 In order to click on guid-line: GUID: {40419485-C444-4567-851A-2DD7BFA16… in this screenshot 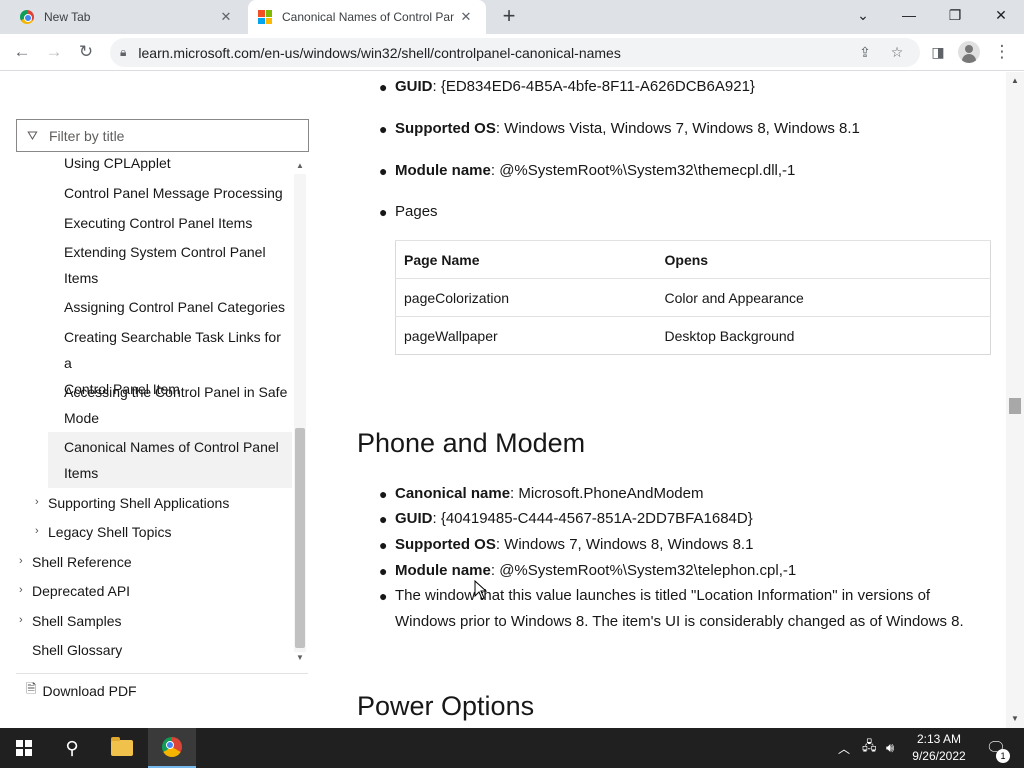, I will do `click(574, 518)`.